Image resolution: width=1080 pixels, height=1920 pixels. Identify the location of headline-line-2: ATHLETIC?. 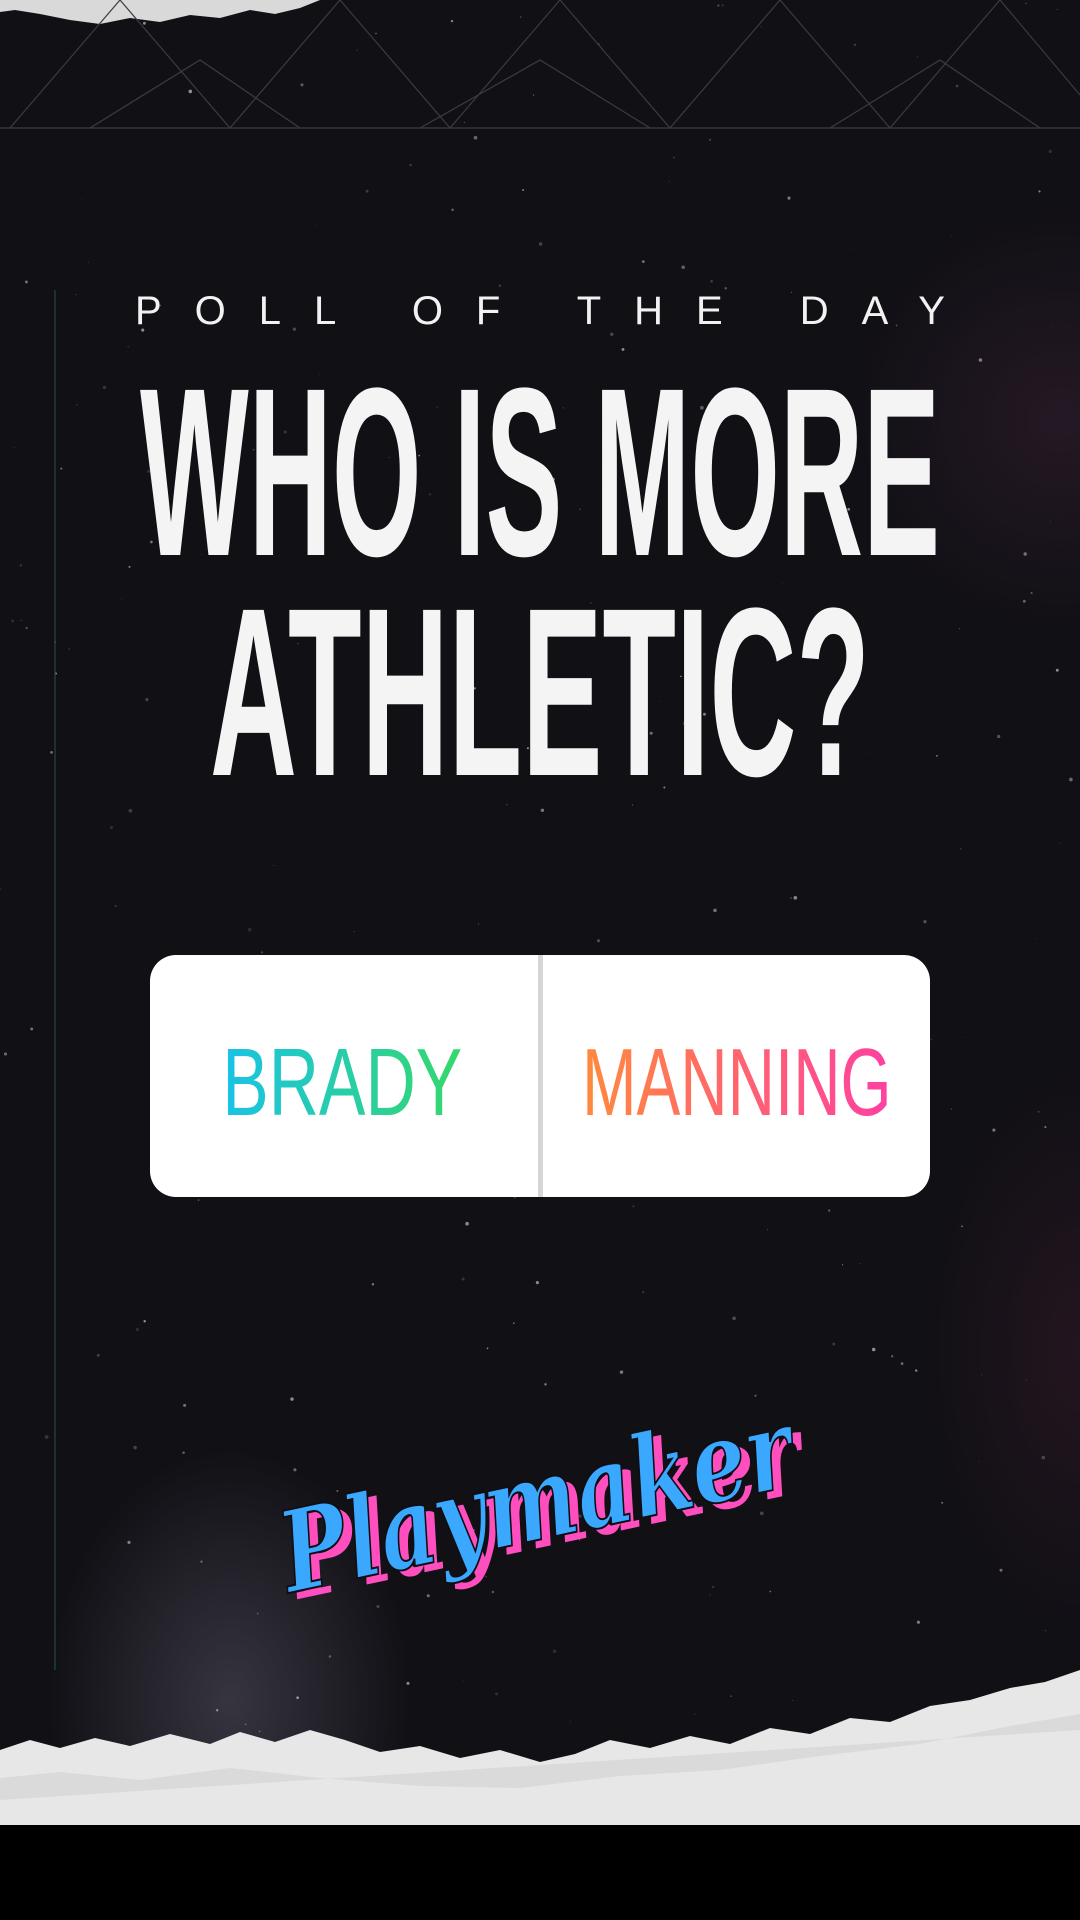
(540, 676).